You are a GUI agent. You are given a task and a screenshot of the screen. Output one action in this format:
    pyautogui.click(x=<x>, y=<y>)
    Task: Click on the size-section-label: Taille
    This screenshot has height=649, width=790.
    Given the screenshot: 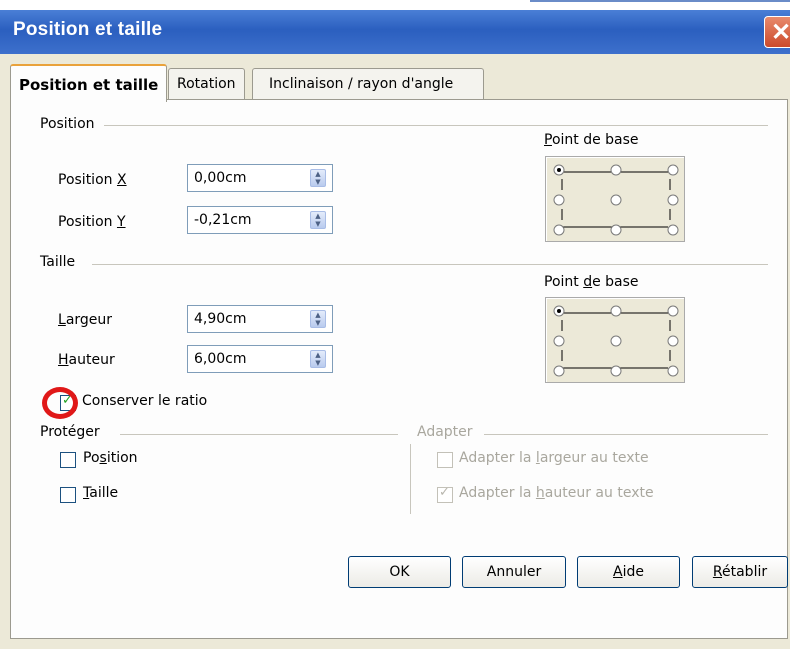 What is the action you would take?
    pyautogui.click(x=58, y=262)
    